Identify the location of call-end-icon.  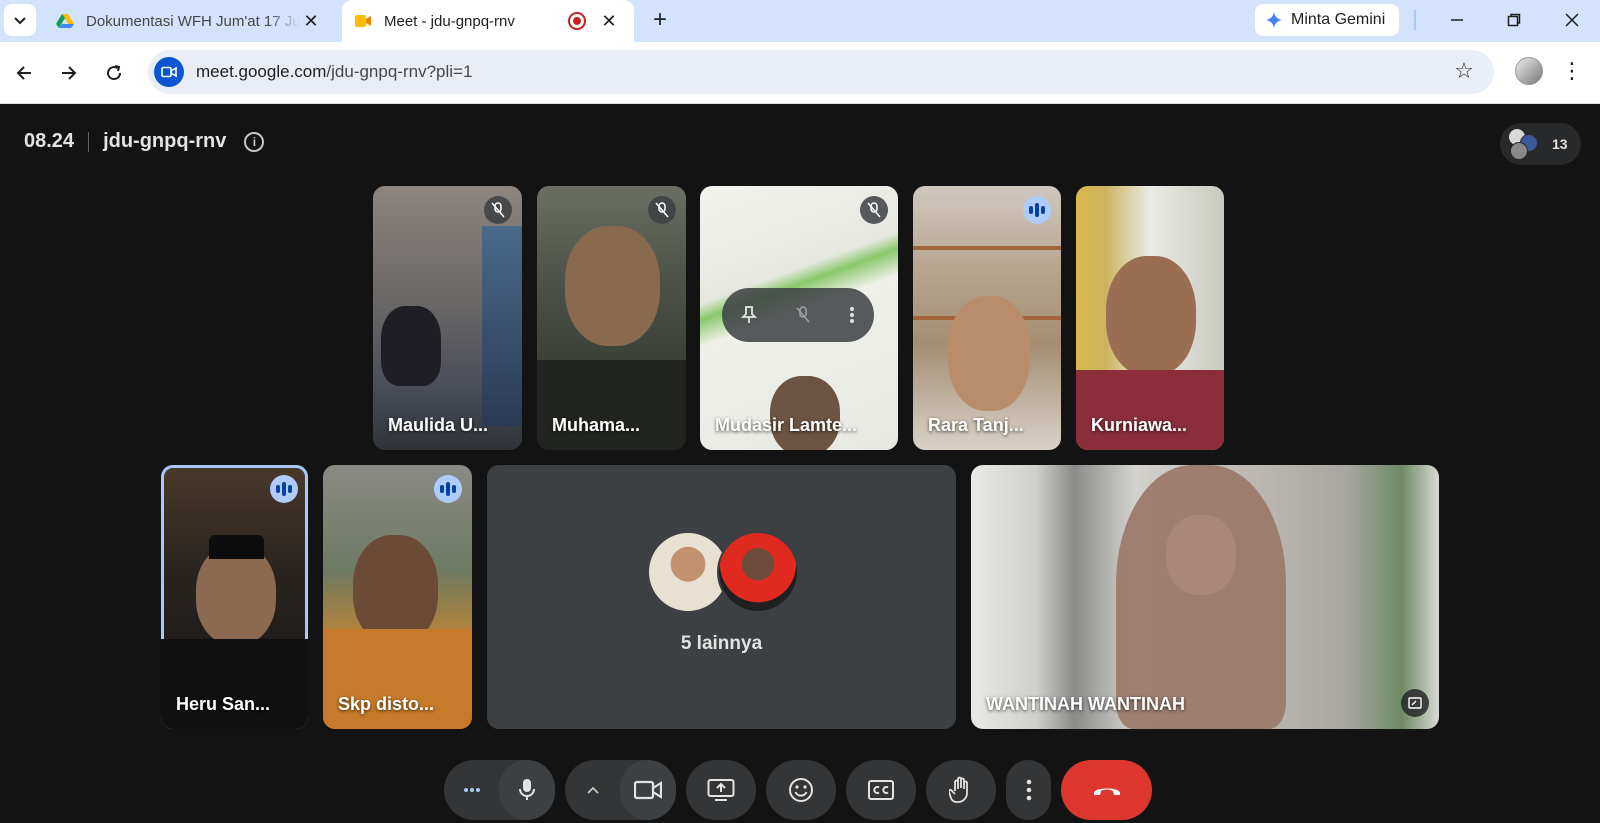
(1106, 791).